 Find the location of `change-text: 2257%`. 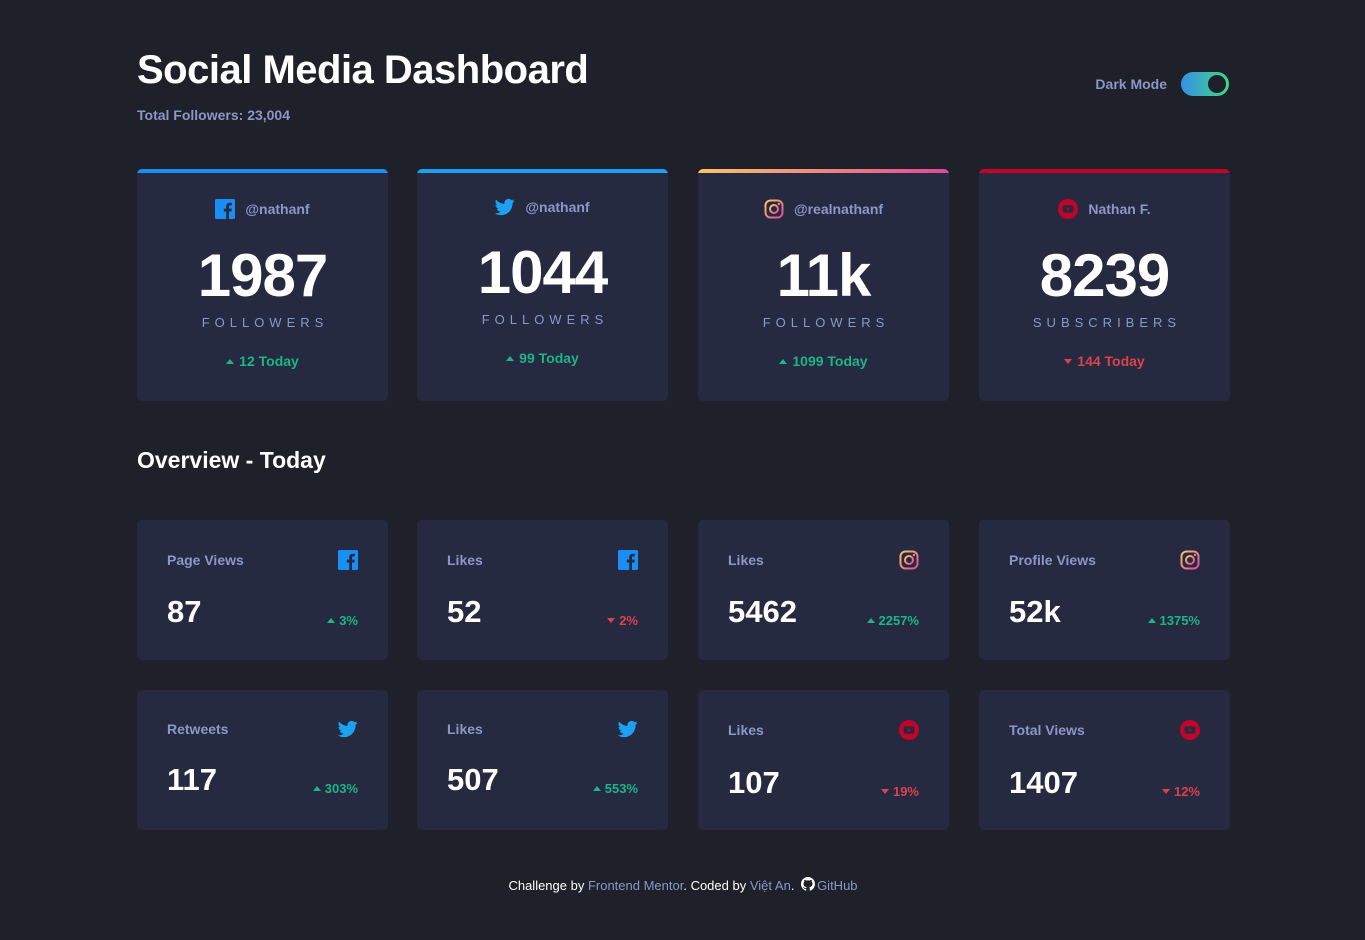

change-text: 2257% is located at coordinates (898, 620).